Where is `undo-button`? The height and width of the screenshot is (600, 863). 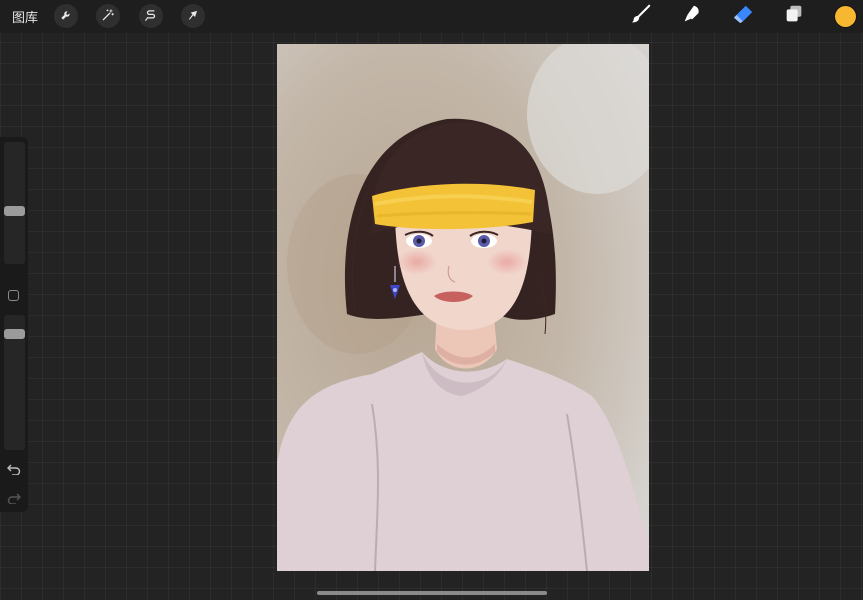 undo-button is located at coordinates (14, 469).